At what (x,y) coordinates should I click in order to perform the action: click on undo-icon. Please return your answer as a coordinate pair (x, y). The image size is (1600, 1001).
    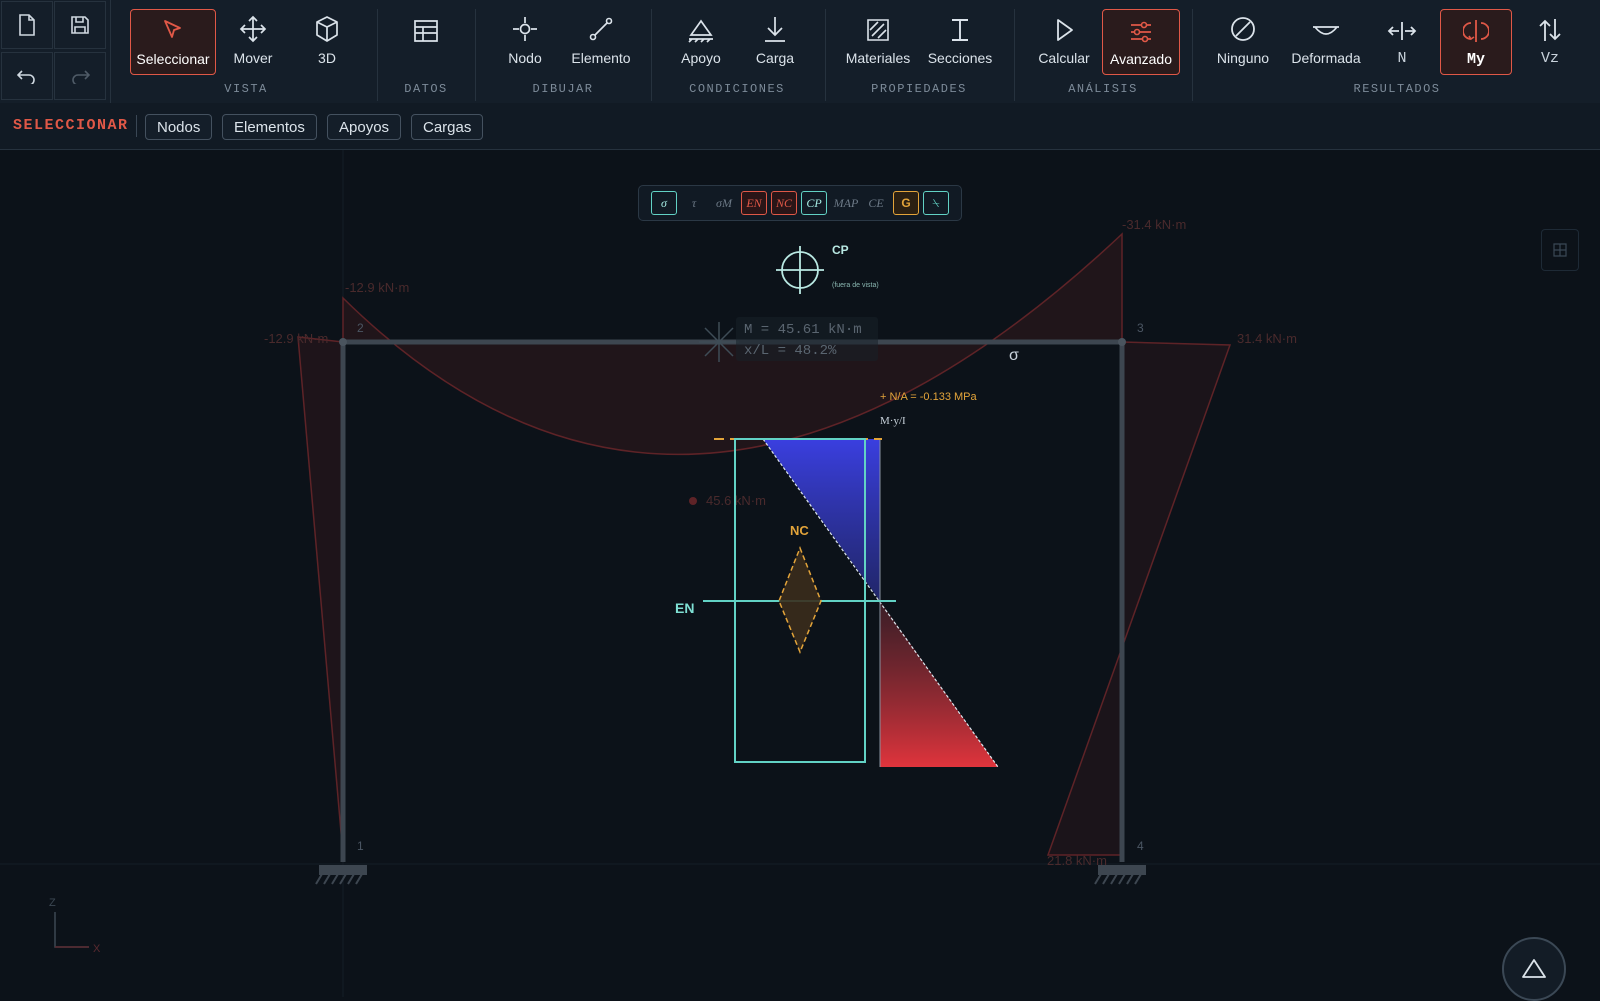
    Looking at the image, I should click on (26, 77).